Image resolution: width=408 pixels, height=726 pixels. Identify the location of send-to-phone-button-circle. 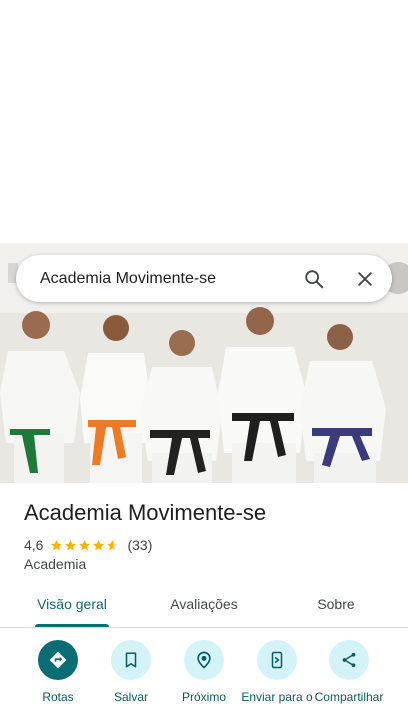
(277, 660).